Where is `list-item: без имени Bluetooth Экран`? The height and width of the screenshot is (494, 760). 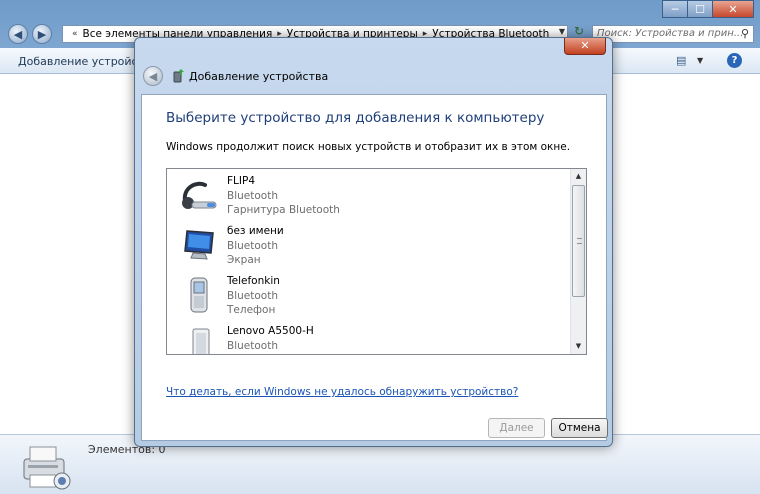 list-item: без имени Bluetooth Экран is located at coordinates (368, 244).